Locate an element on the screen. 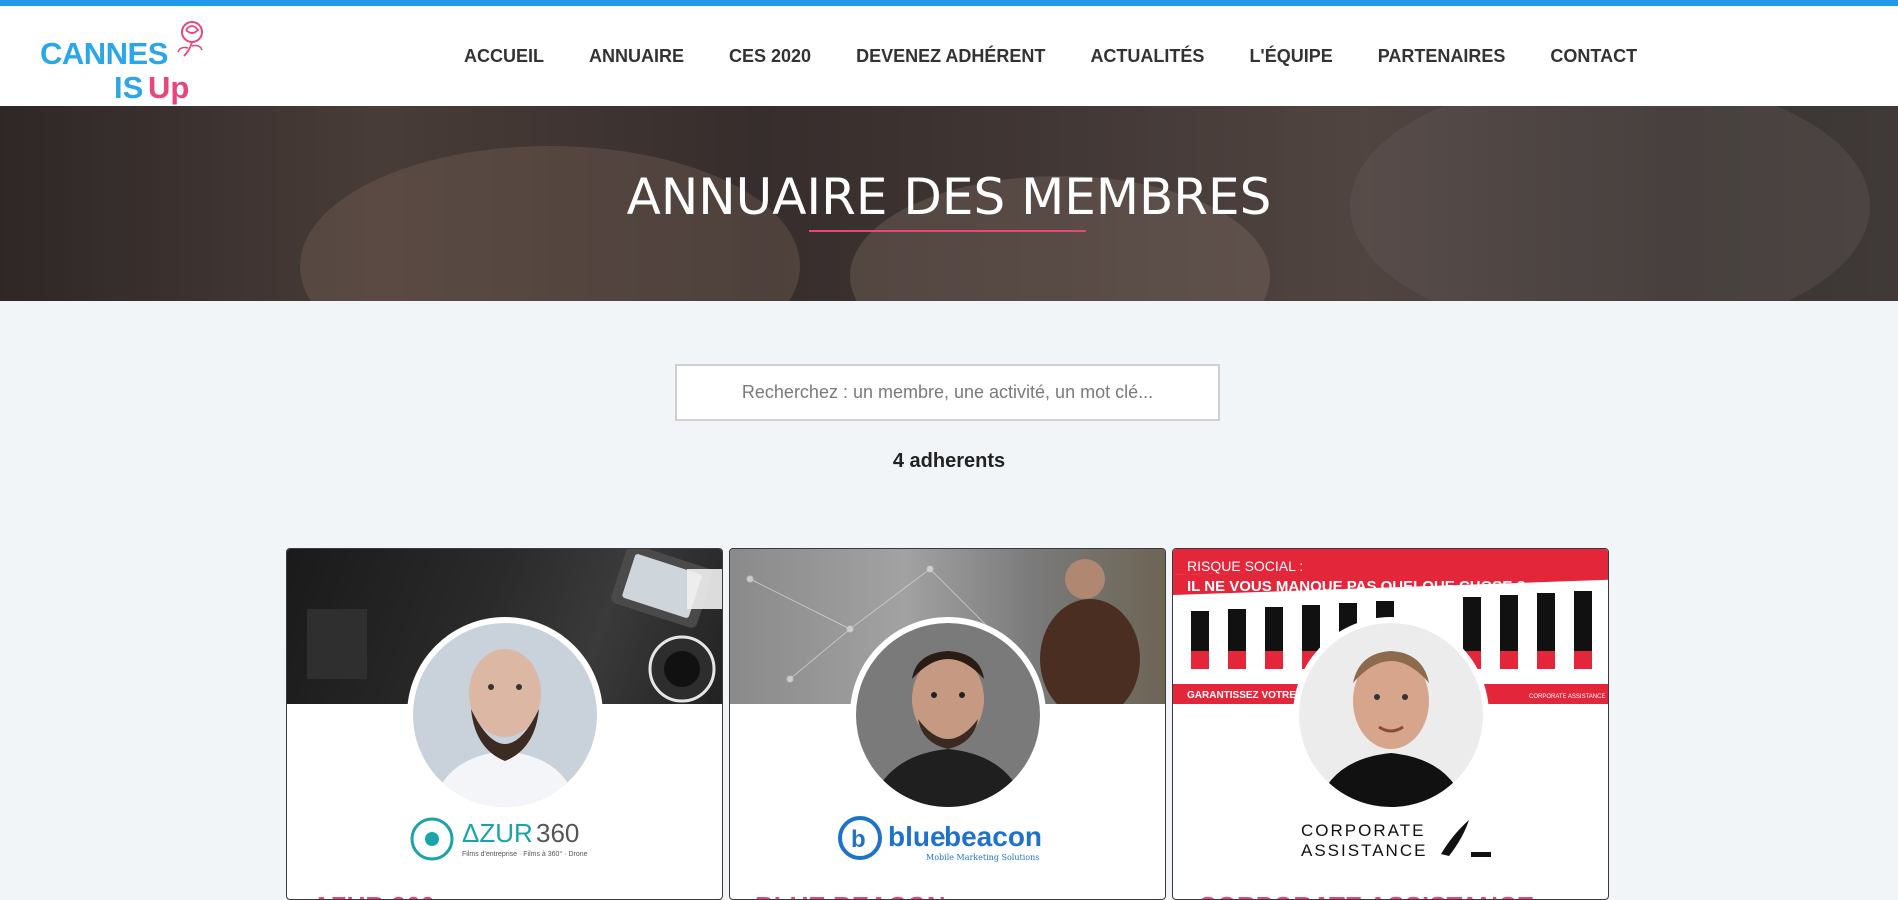  corporate-assistance-logo-icon: CORPORATE ASSISTANCE is located at coordinates (1396, 839).